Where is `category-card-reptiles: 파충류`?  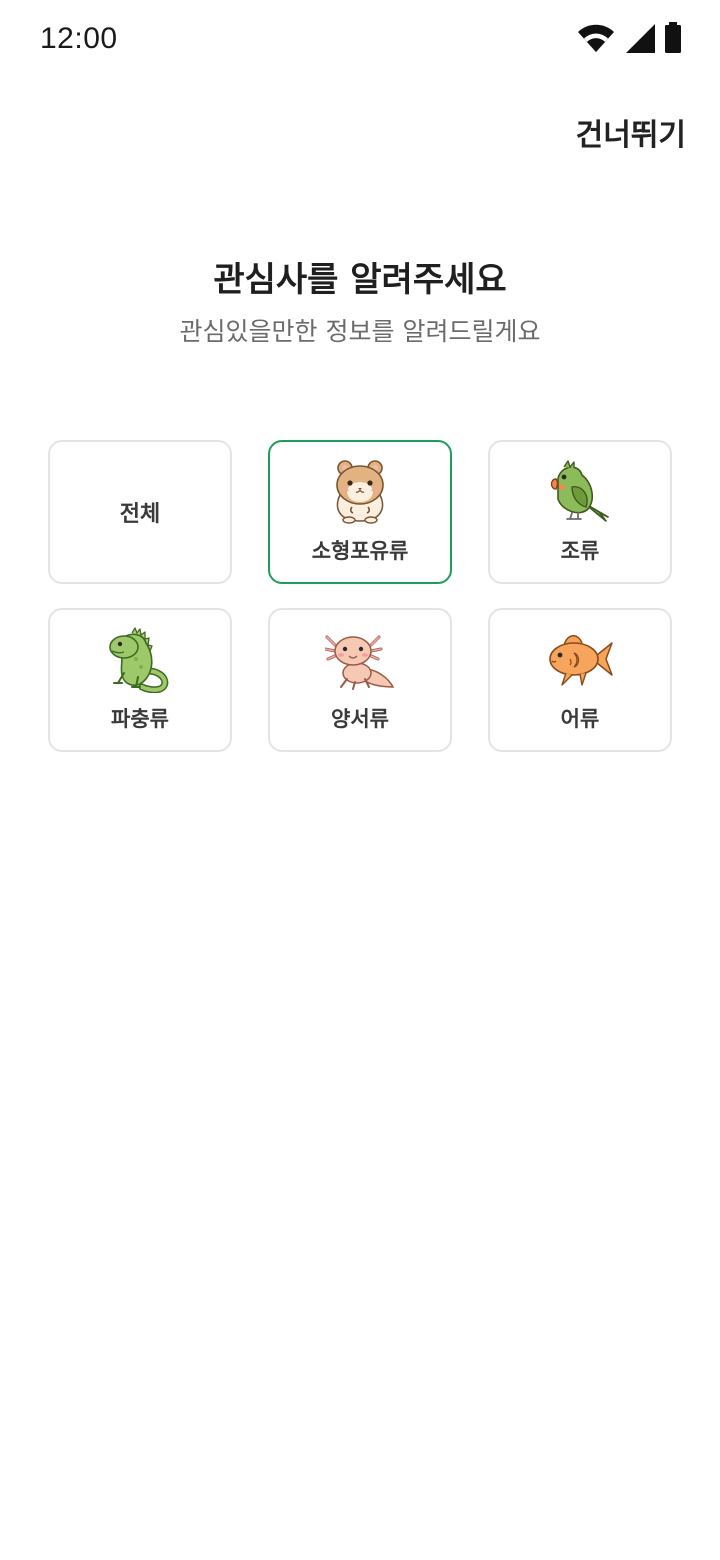 category-card-reptiles: 파충류 is located at coordinates (140, 680).